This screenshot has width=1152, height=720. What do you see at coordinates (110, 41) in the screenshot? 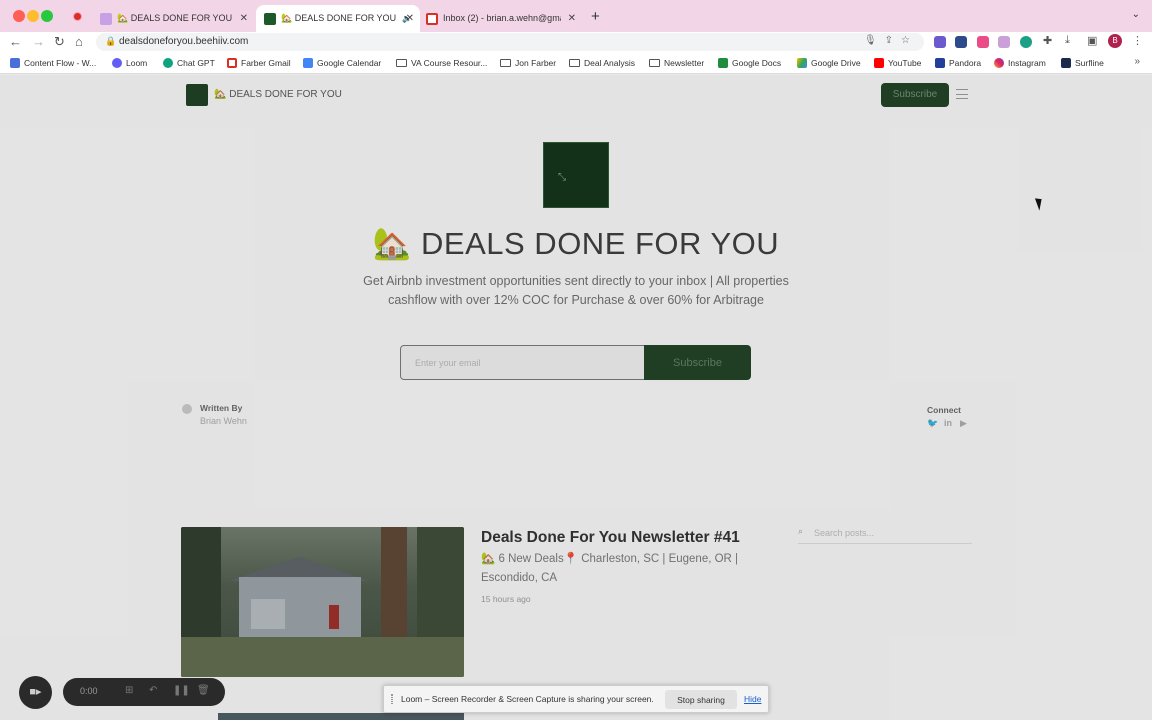
I see `lock-icon: 🔒` at bounding box center [110, 41].